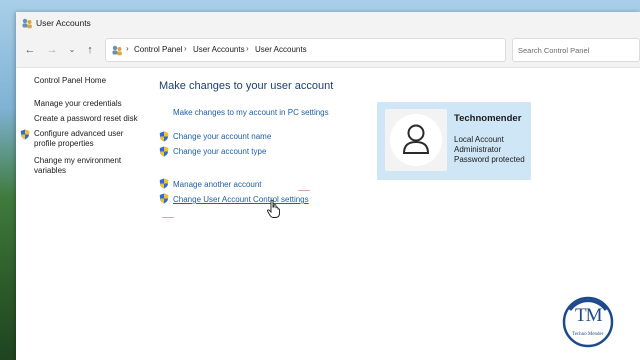 Image resolution: width=640 pixels, height=360 pixels. What do you see at coordinates (79, 133) in the screenshot?
I see `sidebar-item-label: Configure advanced user` at bounding box center [79, 133].